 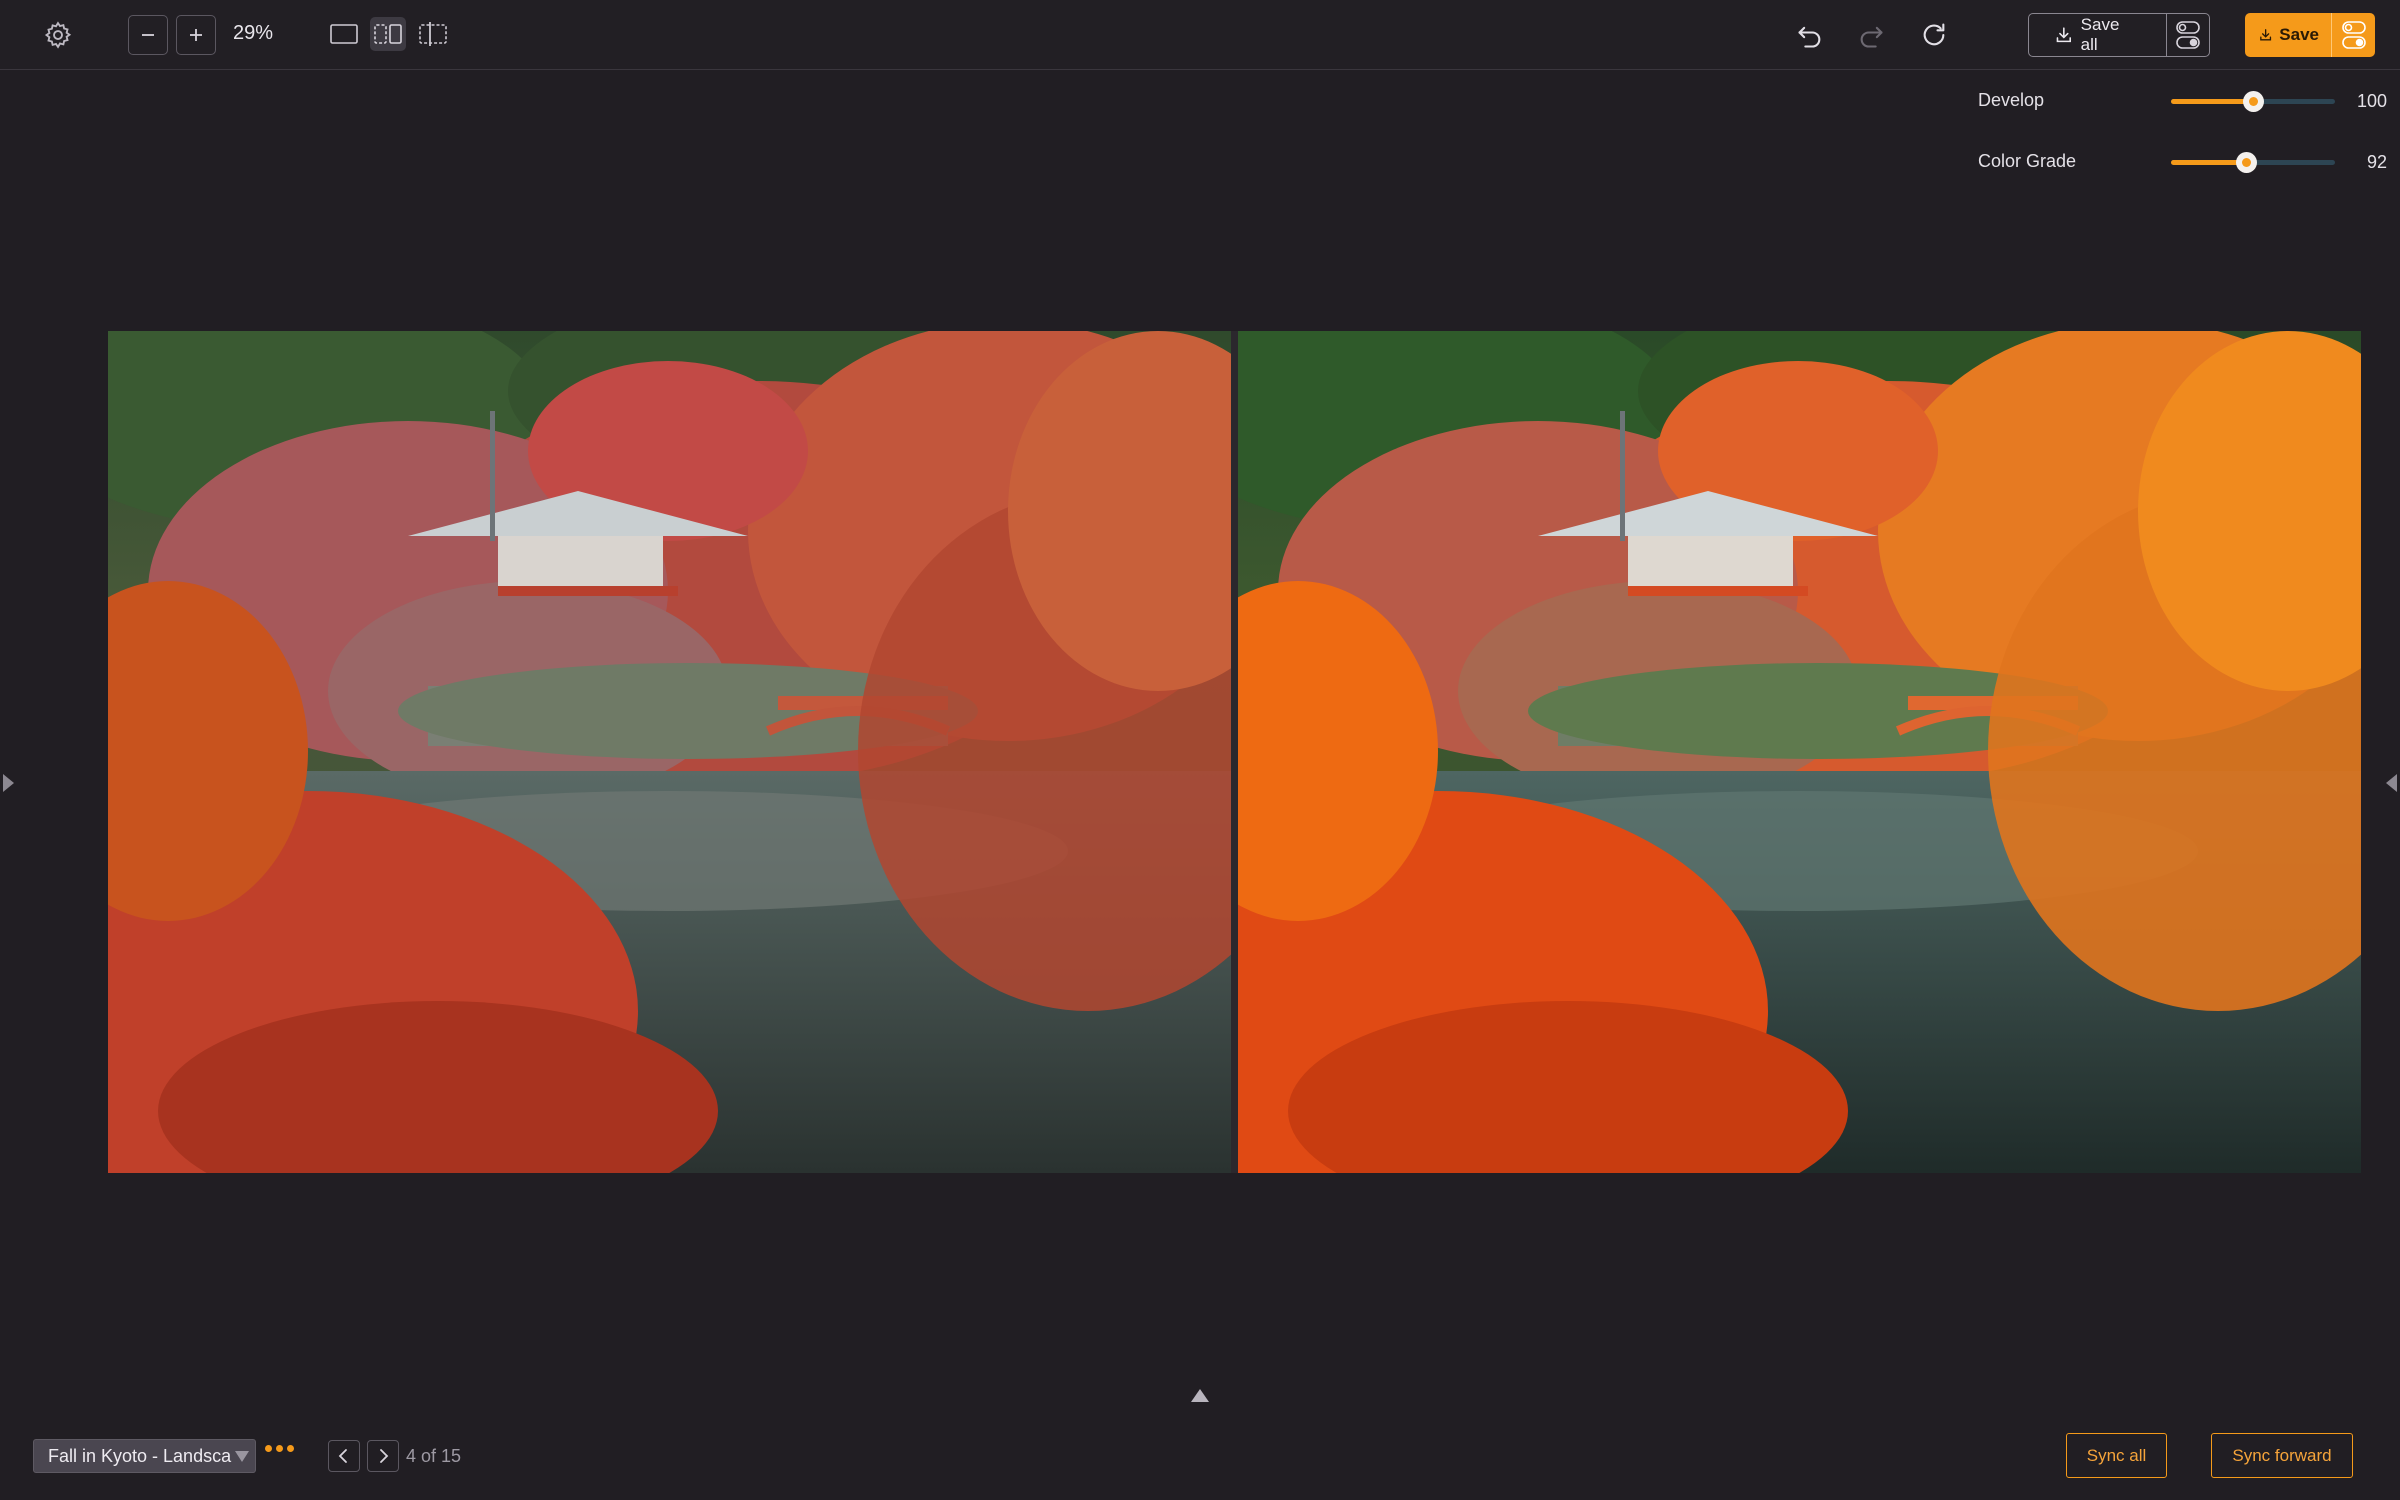 I want to click on filmstrip-toggle-icon, so click(x=1200, y=1395).